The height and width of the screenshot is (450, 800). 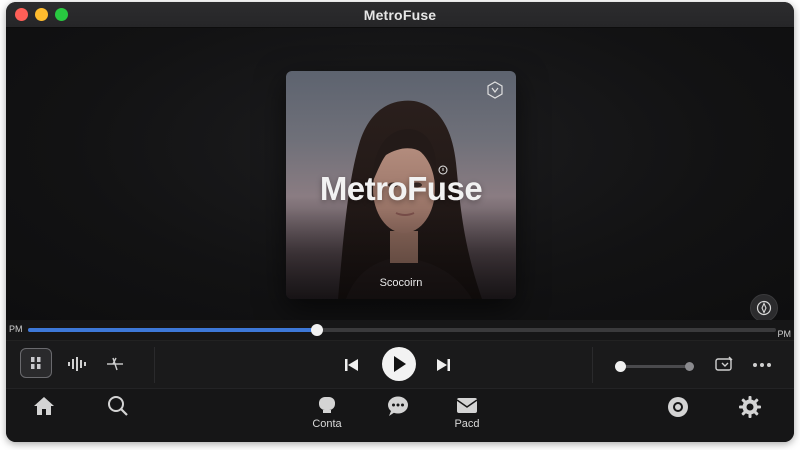 I want to click on album-cover: MetroFuse Scocoirn, so click(x=401, y=185).